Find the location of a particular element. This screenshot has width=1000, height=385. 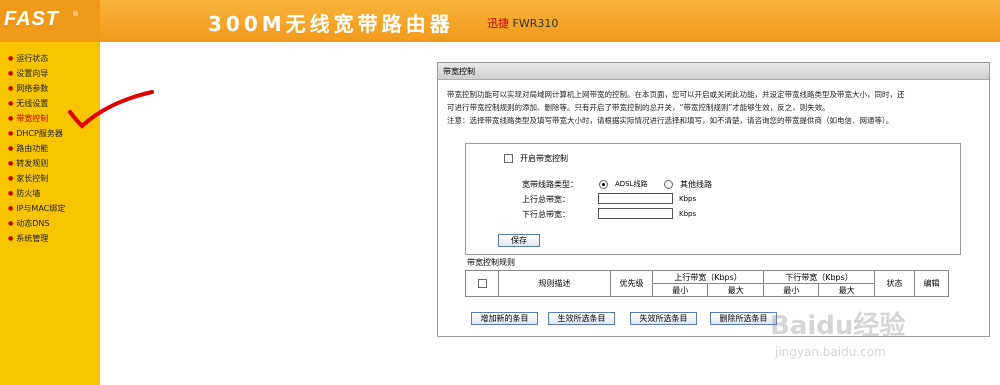

sidebar-item-label: 动态DNS is located at coordinates (33, 223).